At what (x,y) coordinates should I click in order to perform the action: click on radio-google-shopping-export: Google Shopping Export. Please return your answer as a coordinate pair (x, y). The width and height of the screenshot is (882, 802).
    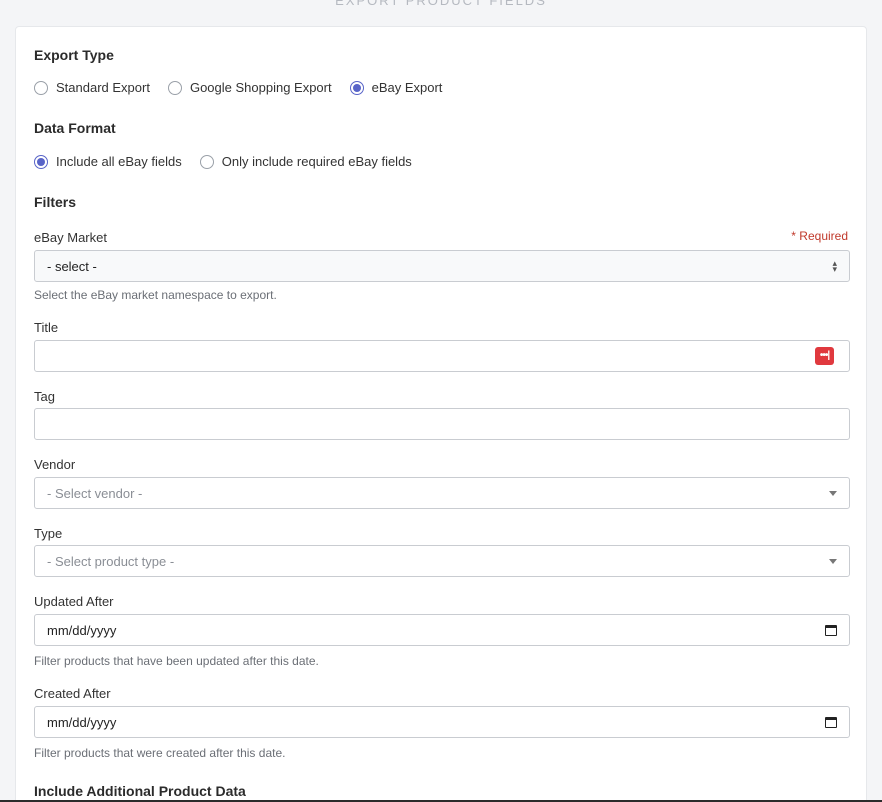
    Looking at the image, I should click on (249, 87).